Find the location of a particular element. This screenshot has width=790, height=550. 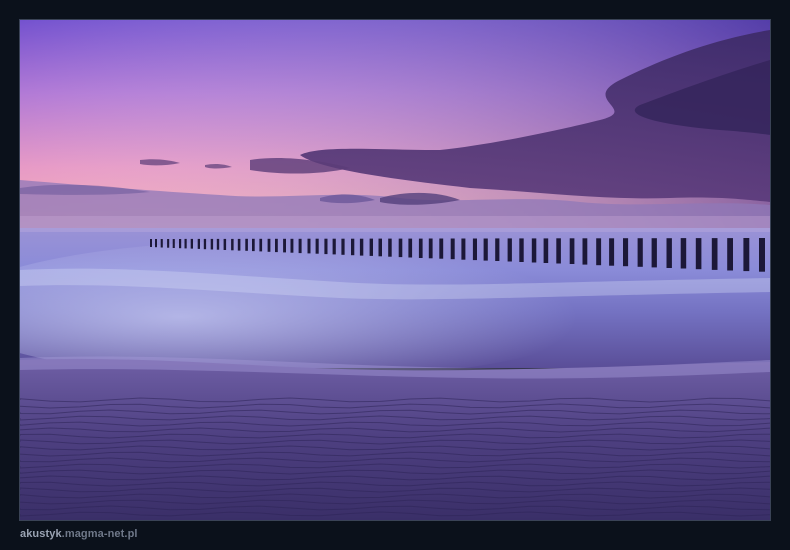

watermark-site-name: akustyk is located at coordinates (41, 534).